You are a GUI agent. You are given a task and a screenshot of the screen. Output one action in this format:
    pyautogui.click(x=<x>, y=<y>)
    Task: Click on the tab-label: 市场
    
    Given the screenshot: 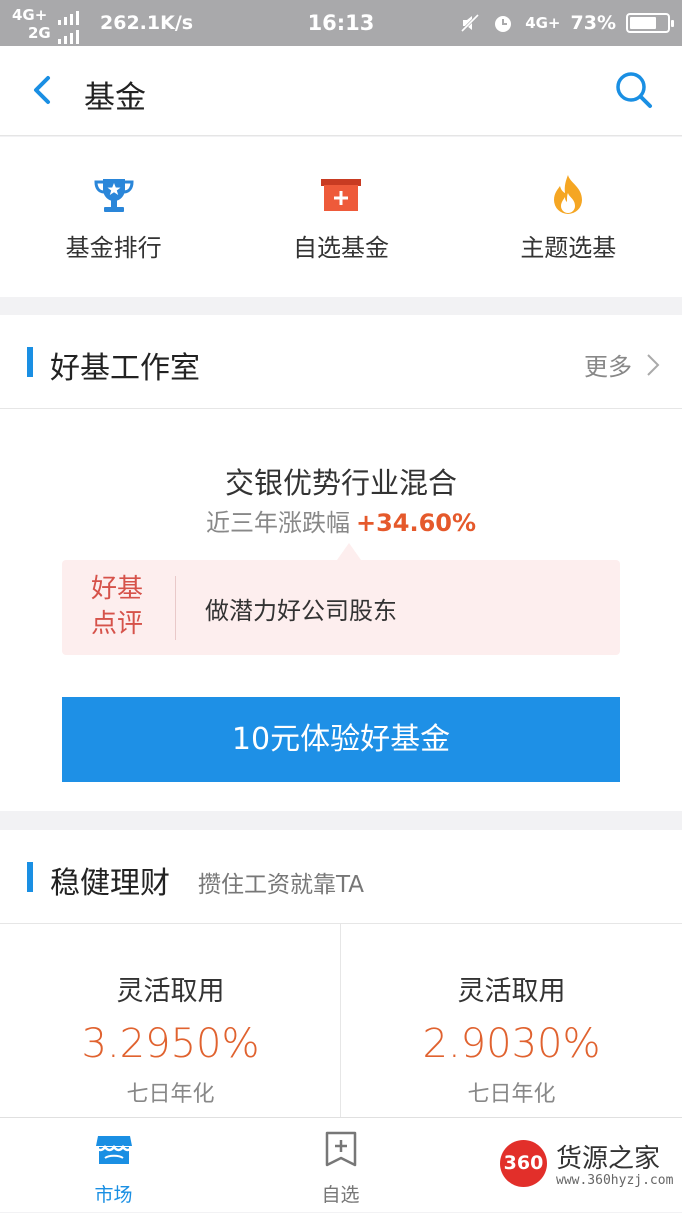 What is the action you would take?
    pyautogui.click(x=113, y=1195)
    